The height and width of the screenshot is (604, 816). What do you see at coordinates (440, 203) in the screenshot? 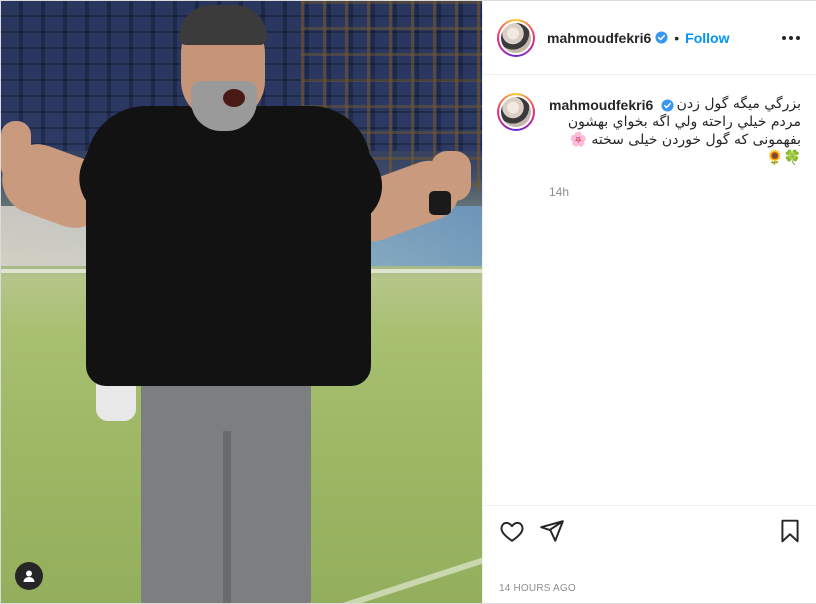
I see `wrist-watch` at bounding box center [440, 203].